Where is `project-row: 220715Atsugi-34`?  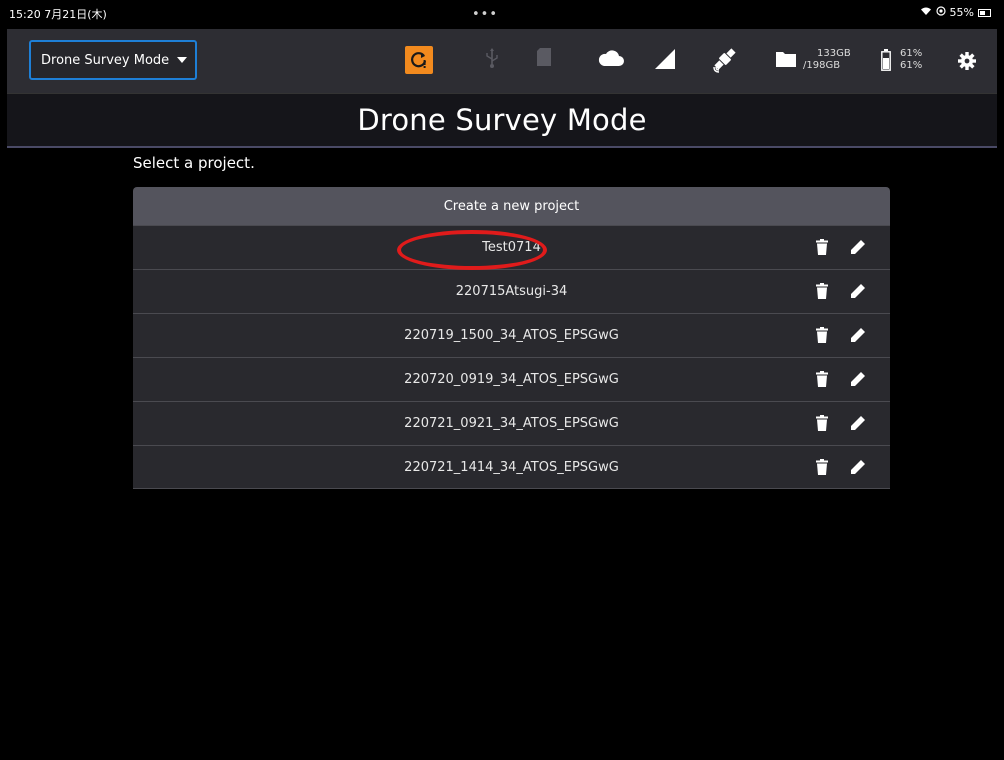
project-row: 220715Atsugi-34 is located at coordinates (511, 291).